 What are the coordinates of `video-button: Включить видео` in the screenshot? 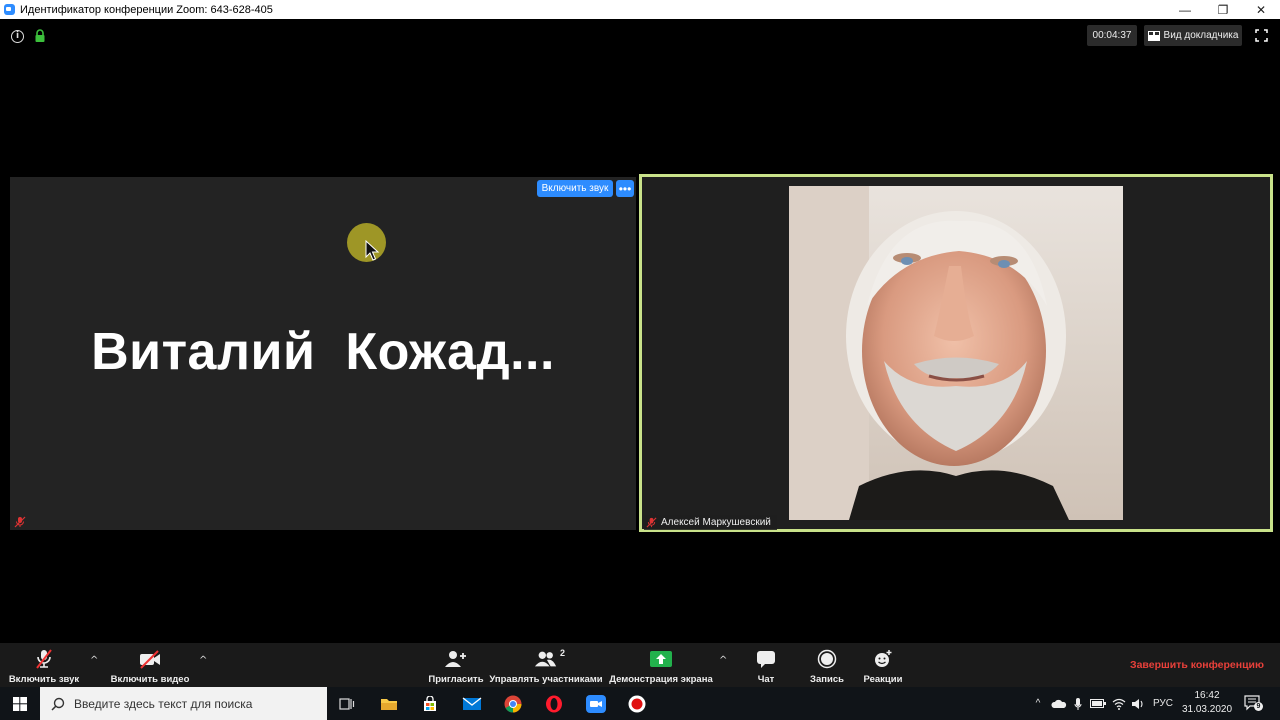 It's located at (150, 665).